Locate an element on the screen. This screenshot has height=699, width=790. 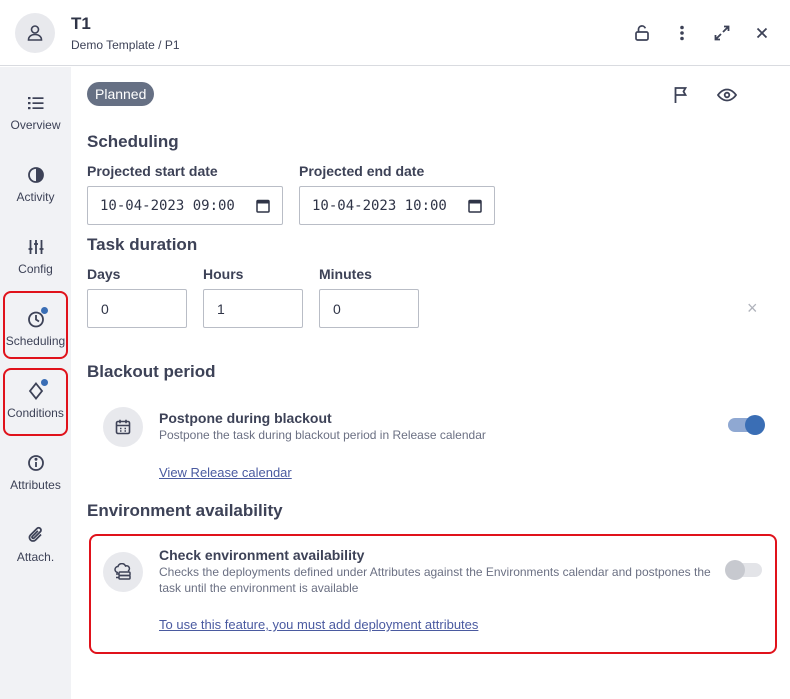
flag-icon is located at coordinates (681, 95).